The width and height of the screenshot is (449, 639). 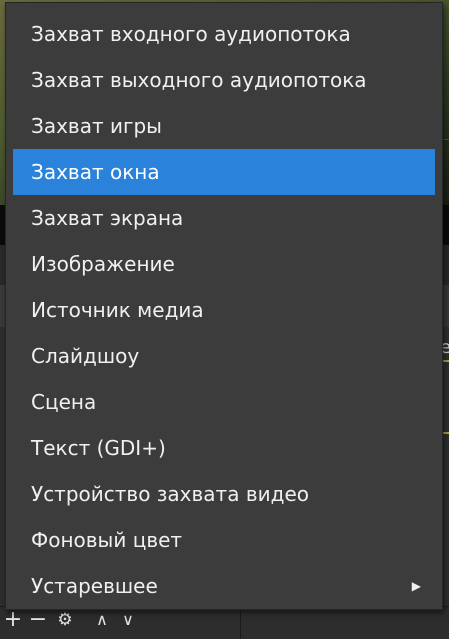 What do you see at coordinates (224, 218) in the screenshot?
I see `menu-item-display-capture: Захват экрана` at bounding box center [224, 218].